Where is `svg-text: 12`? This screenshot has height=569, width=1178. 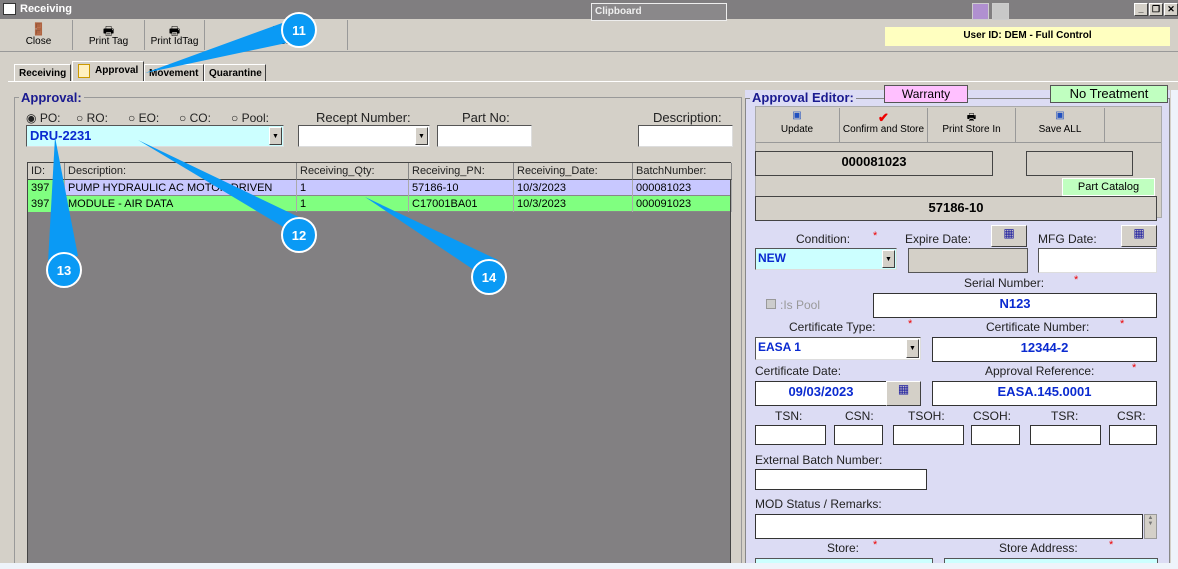
svg-text: 12 is located at coordinates (299, 235).